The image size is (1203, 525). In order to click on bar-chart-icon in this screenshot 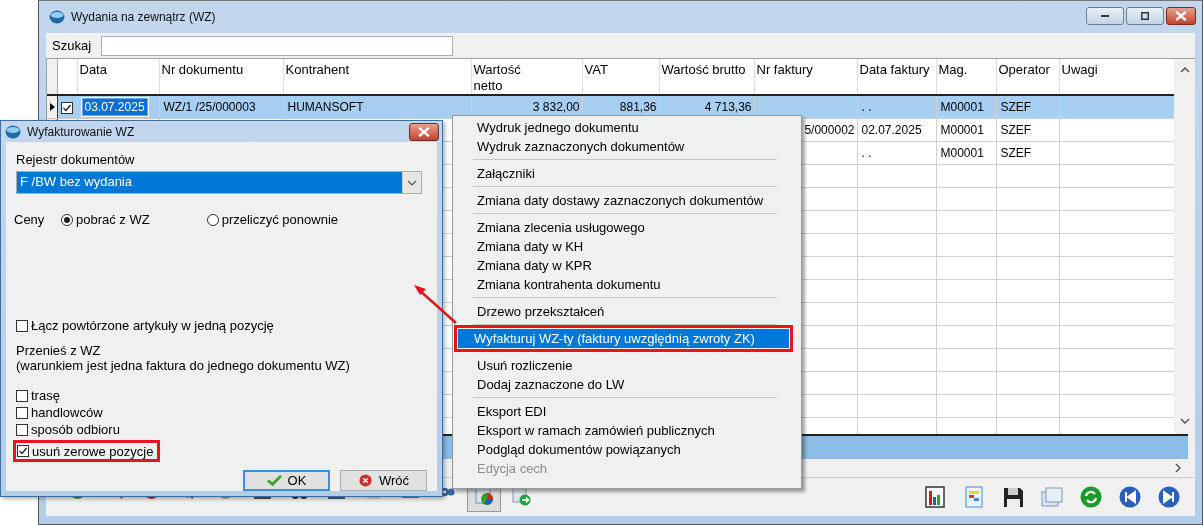, I will do `click(935, 497)`.